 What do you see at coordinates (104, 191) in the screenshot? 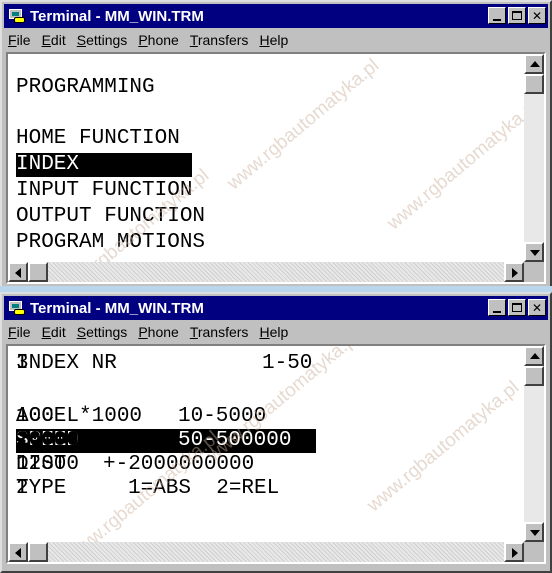
I see `menu-option-input-function: INPUT FUNCTION` at bounding box center [104, 191].